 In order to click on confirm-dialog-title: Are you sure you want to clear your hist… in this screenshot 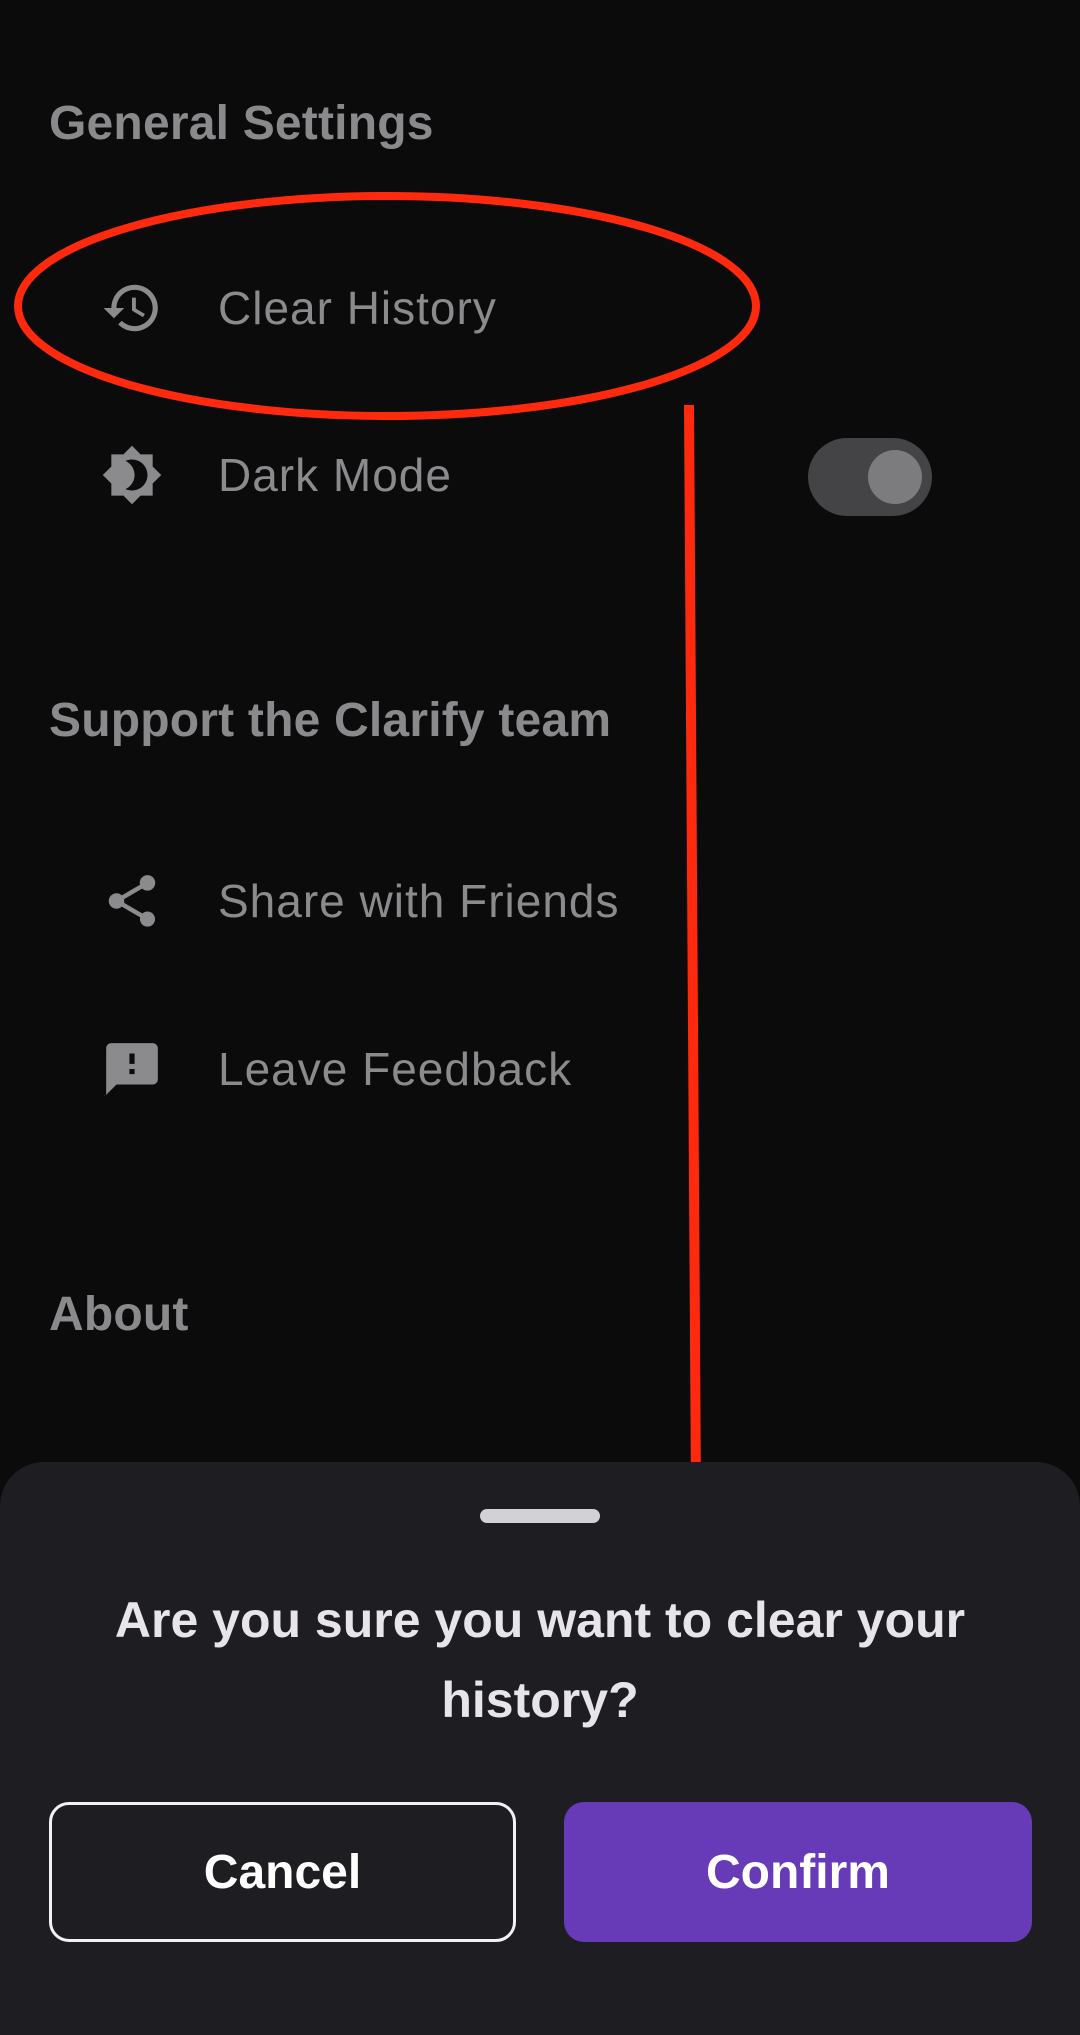, I will do `click(540, 1660)`.